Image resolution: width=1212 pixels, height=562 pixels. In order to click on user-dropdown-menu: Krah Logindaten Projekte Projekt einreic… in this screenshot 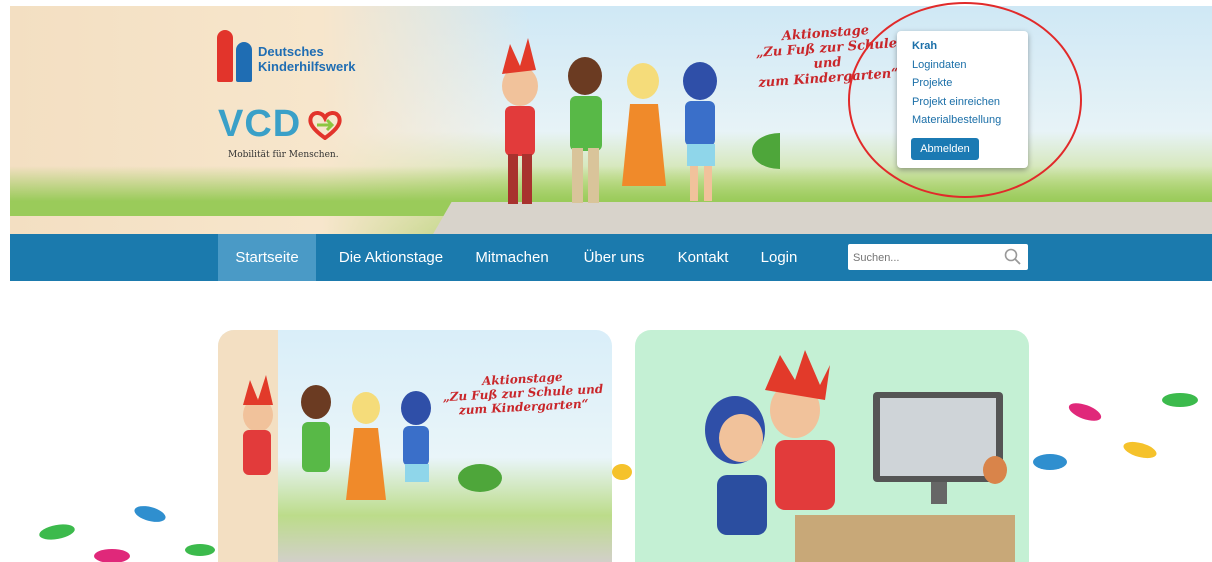, I will do `click(962, 99)`.